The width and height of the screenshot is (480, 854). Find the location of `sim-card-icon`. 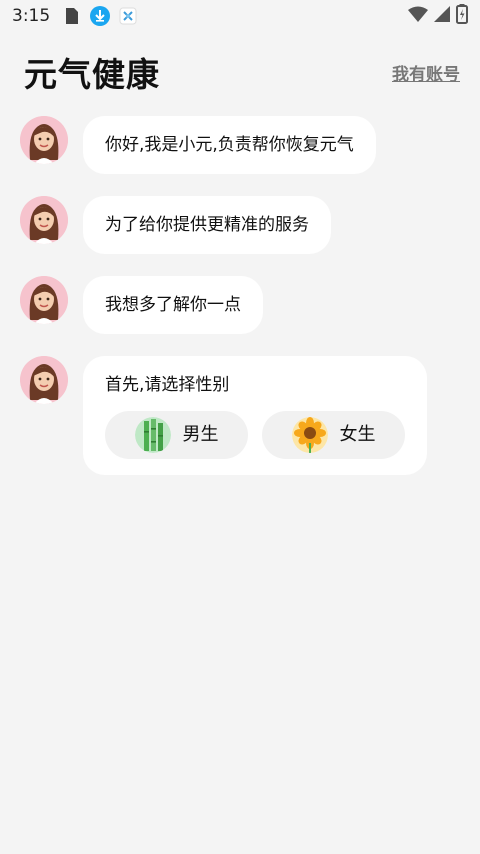

sim-card-icon is located at coordinates (72, 16).